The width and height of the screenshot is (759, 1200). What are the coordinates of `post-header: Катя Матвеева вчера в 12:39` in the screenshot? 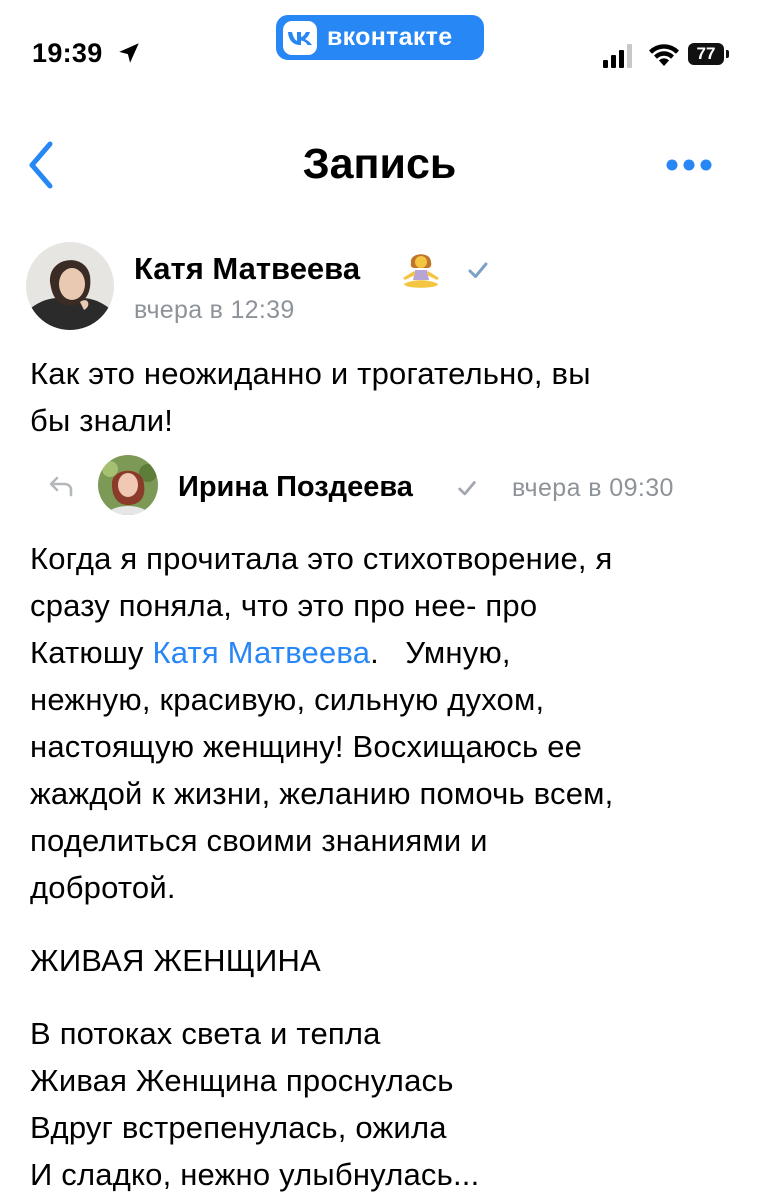 It's located at (376, 287).